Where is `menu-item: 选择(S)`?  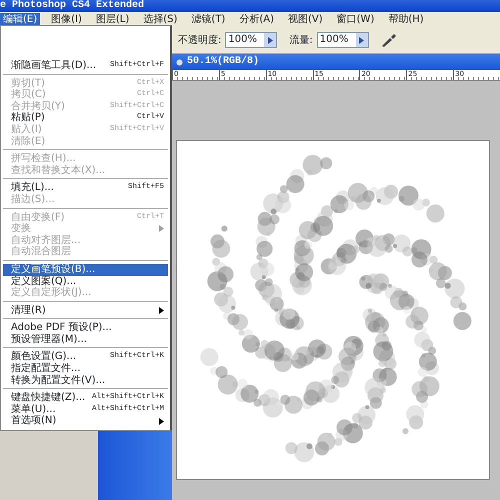 menu-item: 选择(S) is located at coordinates (160, 19).